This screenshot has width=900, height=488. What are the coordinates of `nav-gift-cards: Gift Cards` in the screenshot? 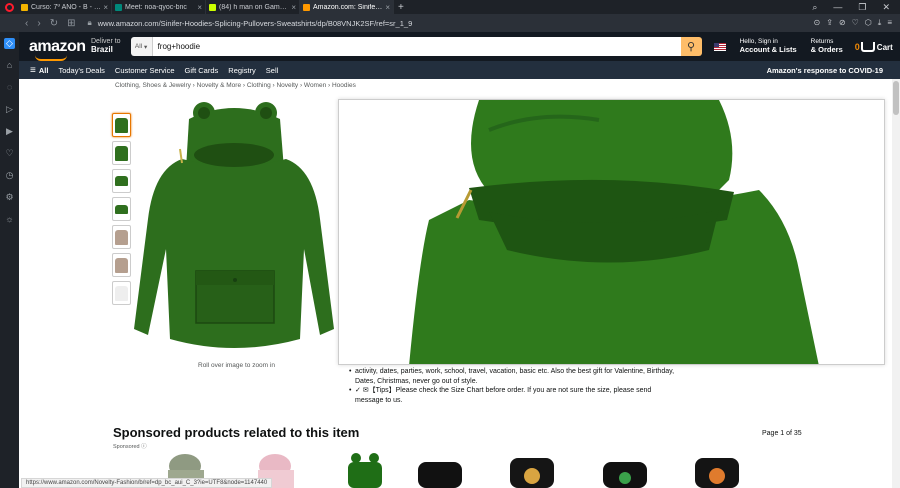 It's located at (202, 70).